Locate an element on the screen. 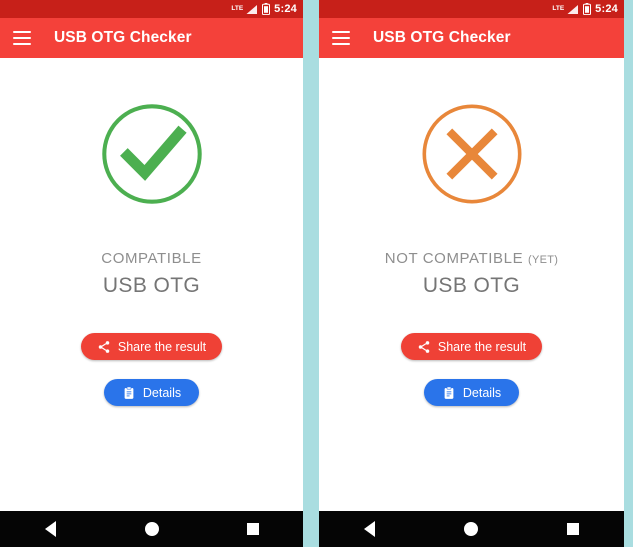 Image resolution: width=633 pixels, height=547 pixels. result-status-suffix: (YET) is located at coordinates (543, 260).